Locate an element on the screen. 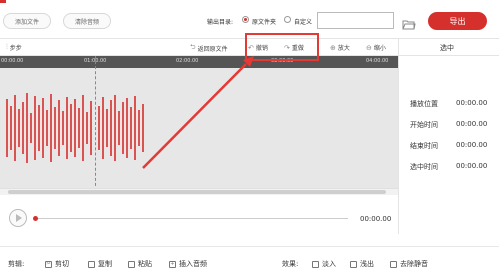 The width and height of the screenshot is (499, 272). fade-out-icon is located at coordinates (353, 264).